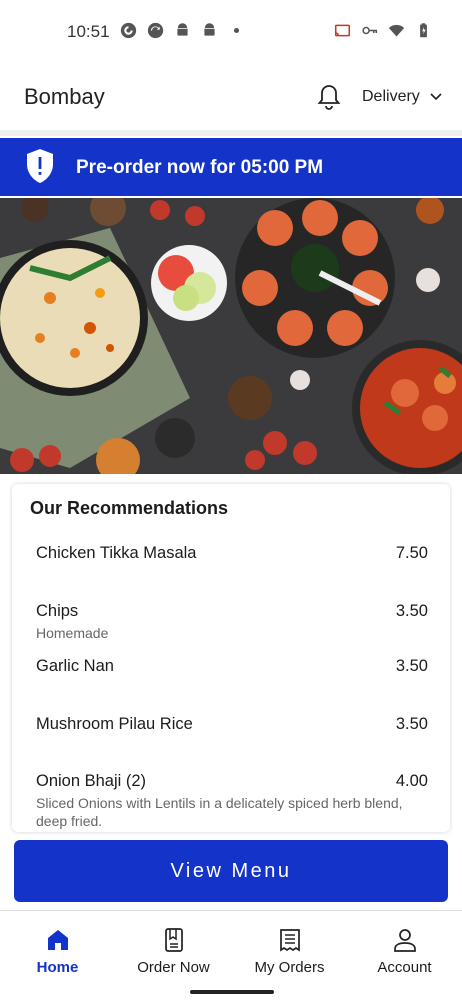  I want to click on item-price: 7.50, so click(411, 553).